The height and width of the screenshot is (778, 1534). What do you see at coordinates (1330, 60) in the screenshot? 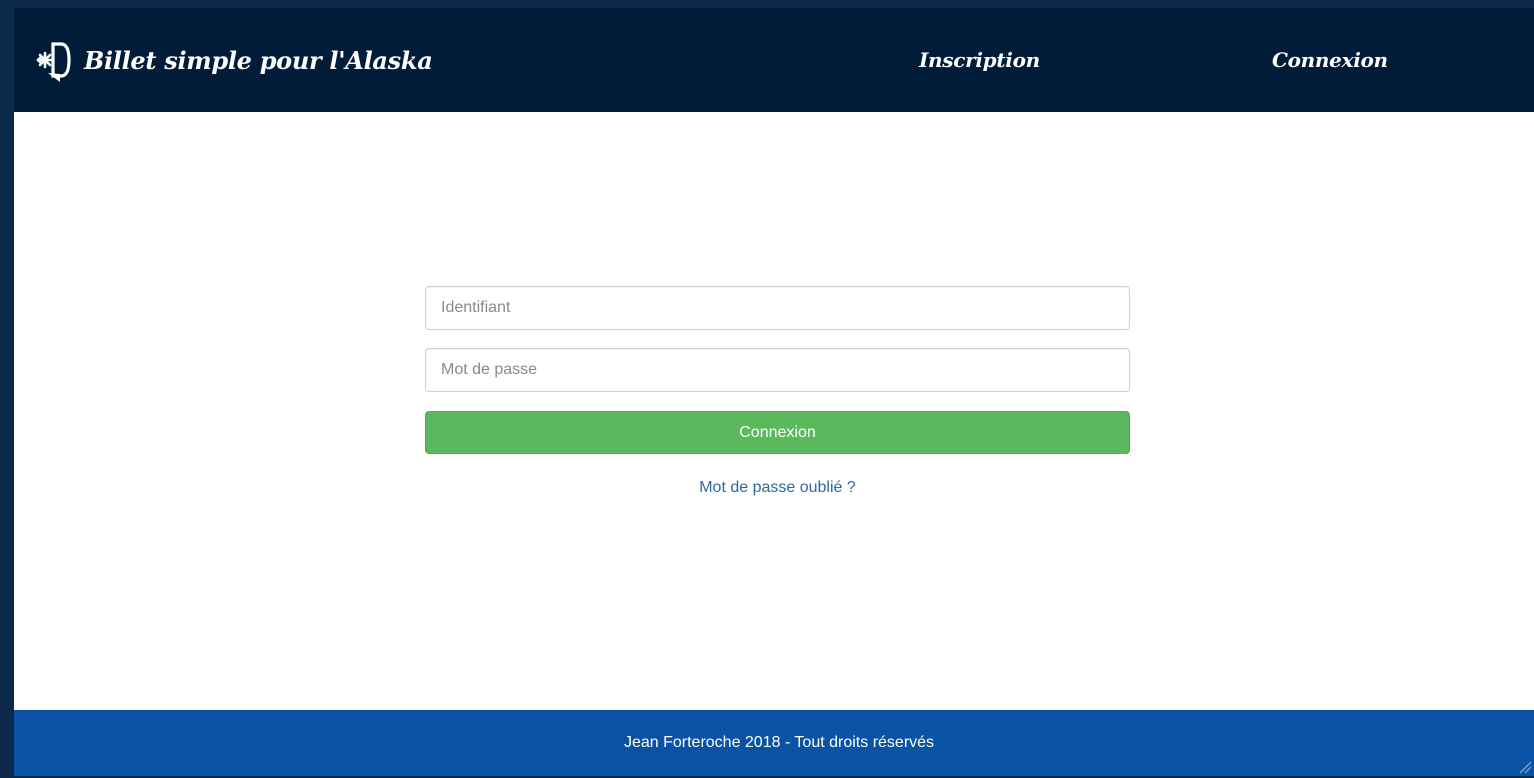
I see `nav-connexion-link: Connexion` at bounding box center [1330, 60].